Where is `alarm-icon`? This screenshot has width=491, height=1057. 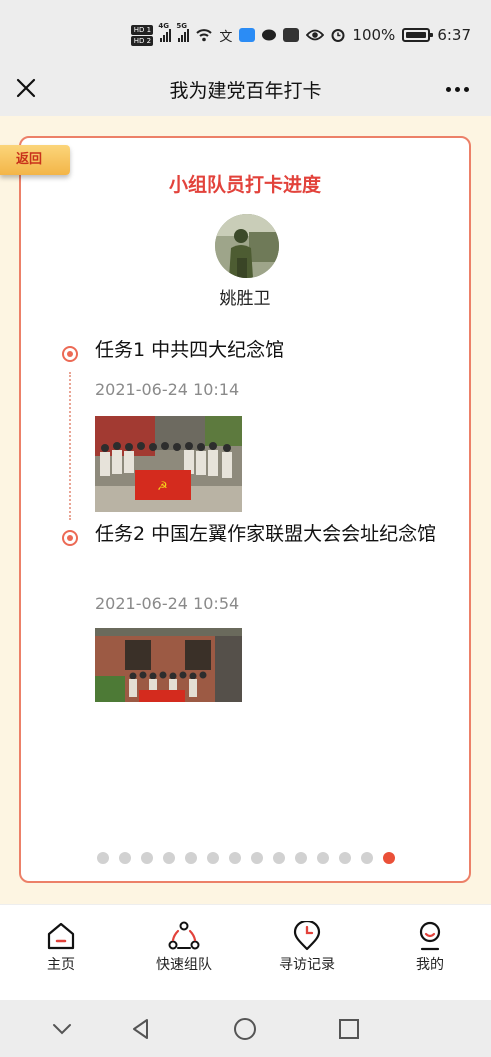 alarm-icon is located at coordinates (338, 35).